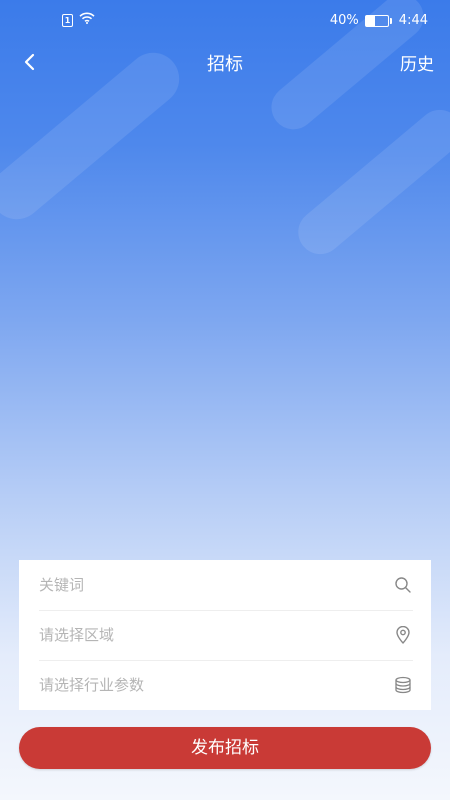 The width and height of the screenshot is (450, 800). I want to click on status-time: 4:44, so click(413, 20).